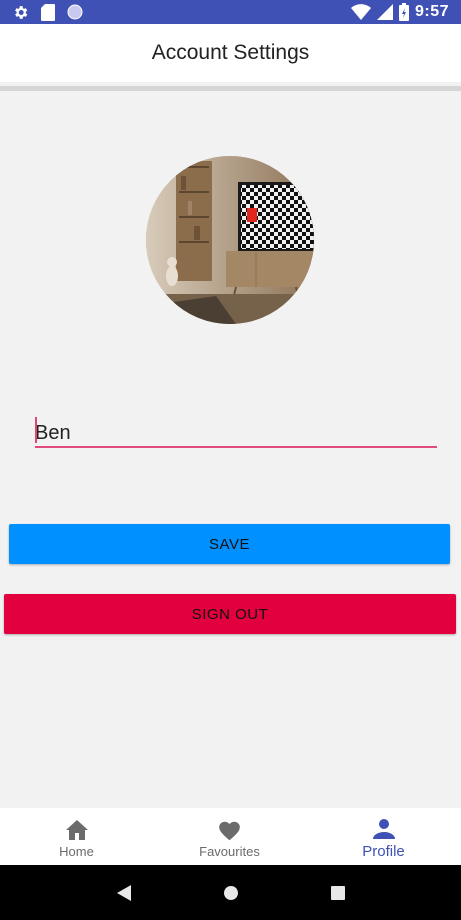 Image resolution: width=461 pixels, height=920 pixels. I want to click on sign-out-button-label: SIGN OUT, so click(230, 614).